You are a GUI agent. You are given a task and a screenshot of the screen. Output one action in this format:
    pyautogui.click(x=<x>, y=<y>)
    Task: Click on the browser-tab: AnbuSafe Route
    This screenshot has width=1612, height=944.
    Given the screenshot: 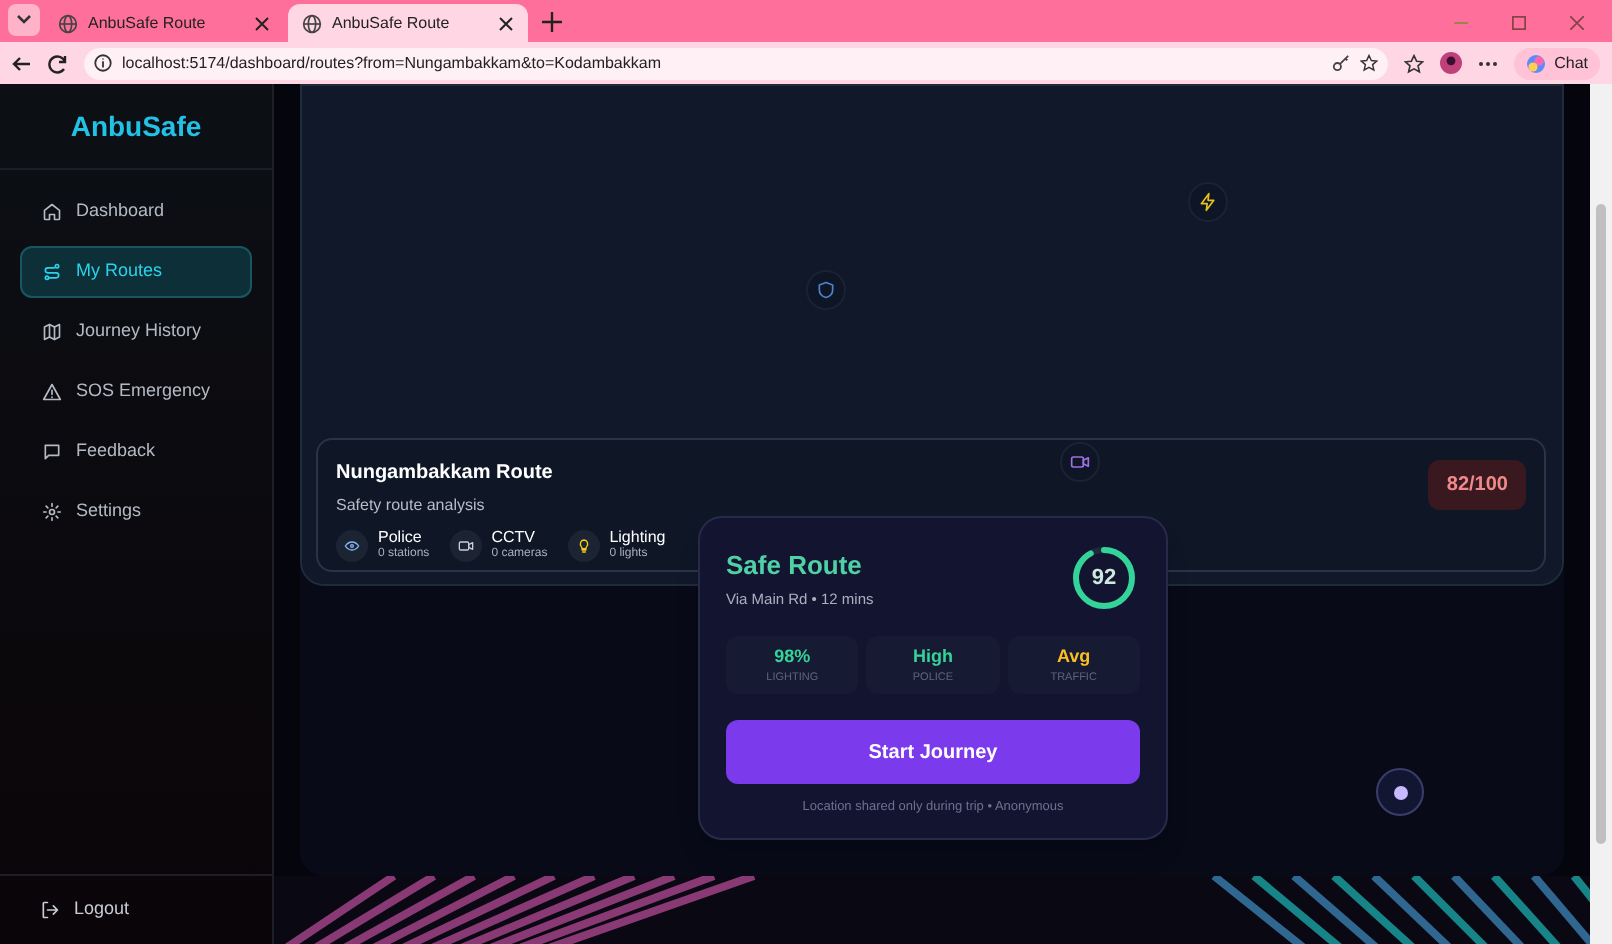 What is the action you would take?
    pyautogui.click(x=408, y=23)
    